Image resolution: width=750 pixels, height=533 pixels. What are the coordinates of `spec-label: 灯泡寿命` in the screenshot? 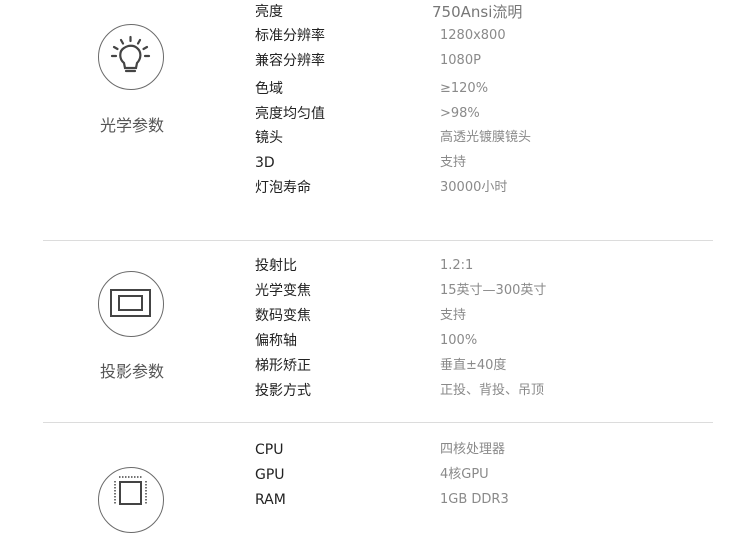 It's located at (283, 188).